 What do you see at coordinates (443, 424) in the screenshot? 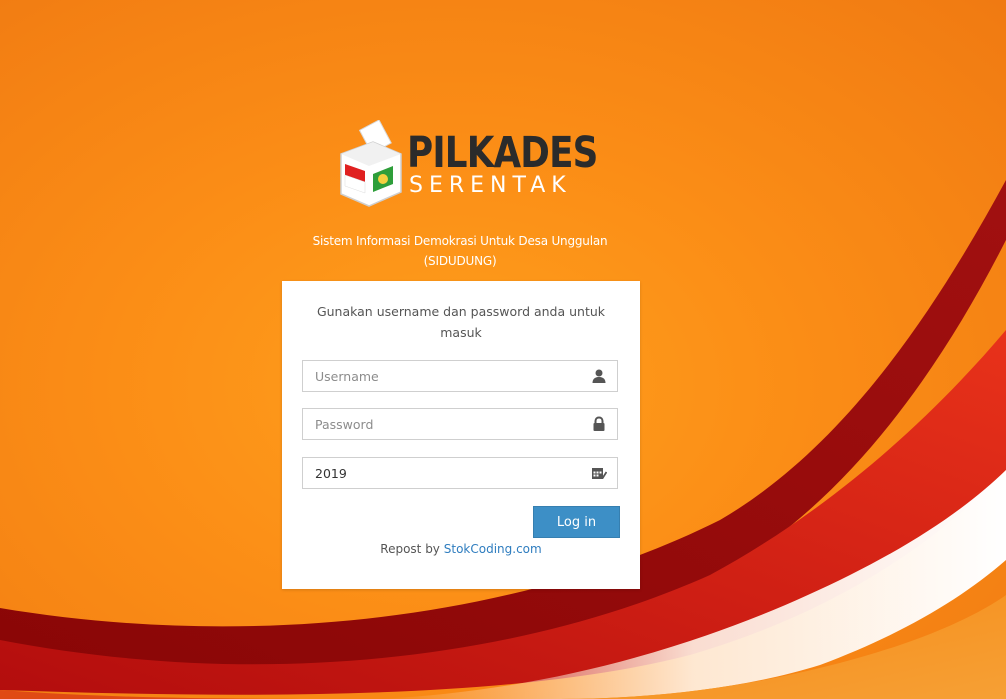
I see `password-input` at bounding box center [443, 424].